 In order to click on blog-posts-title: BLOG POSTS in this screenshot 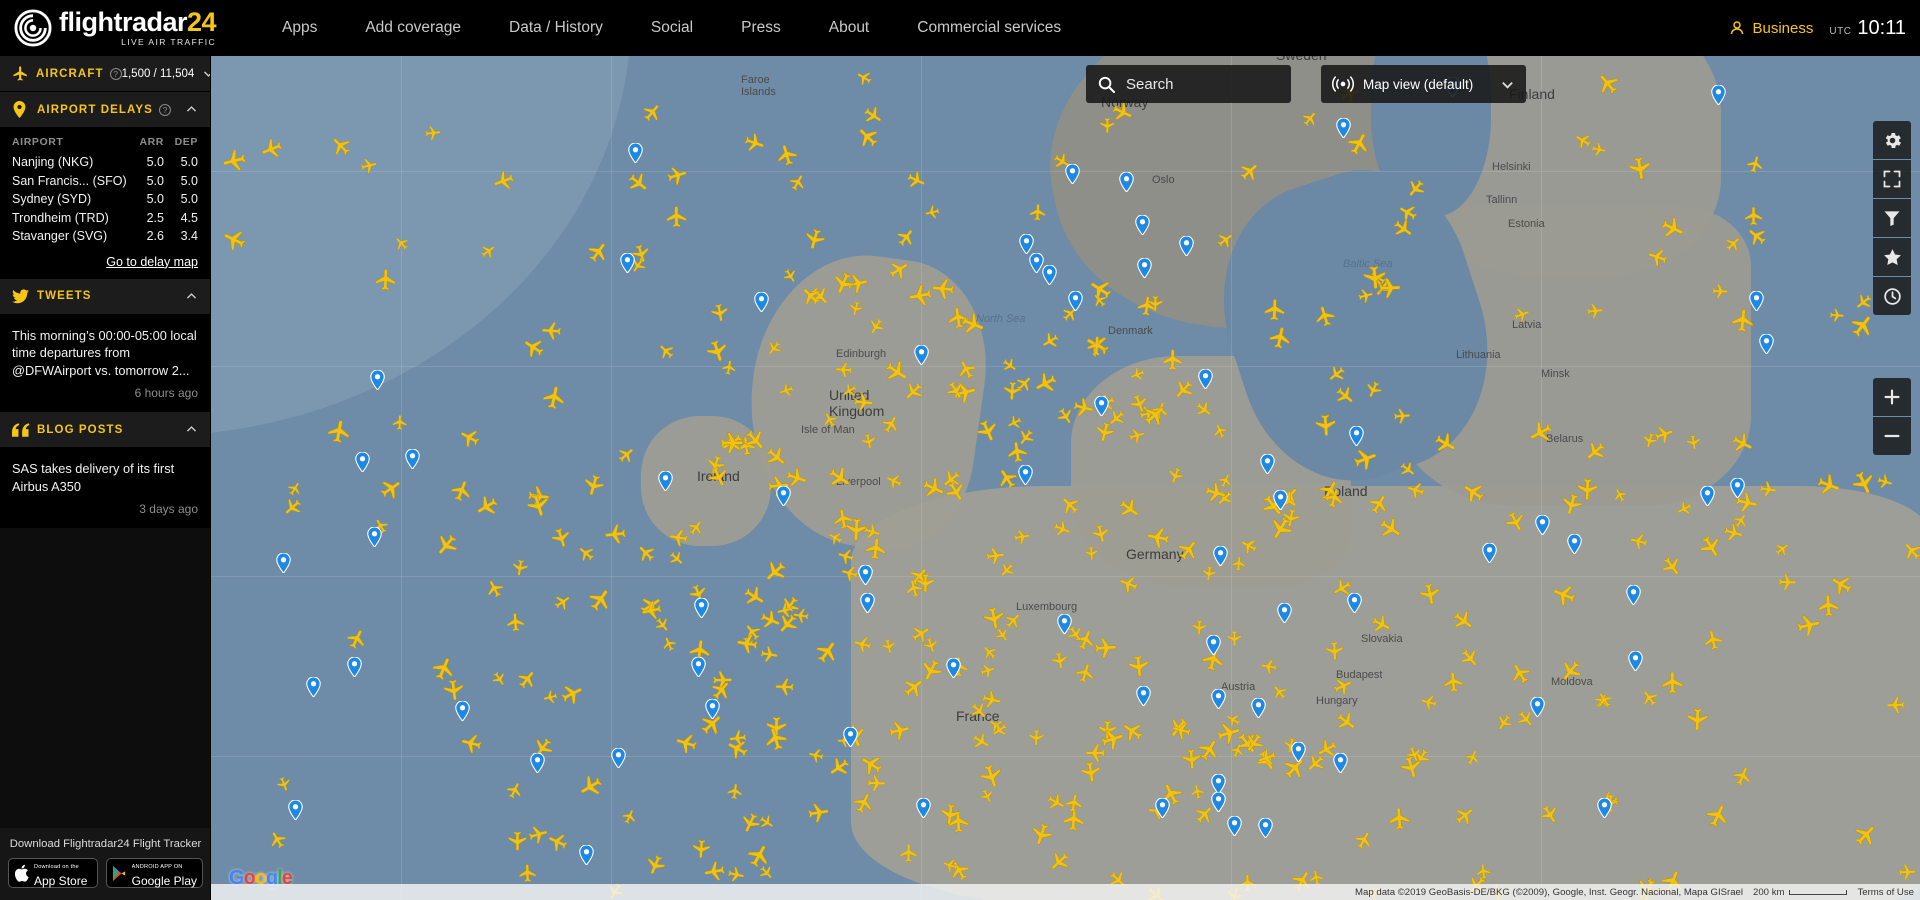, I will do `click(80, 429)`.